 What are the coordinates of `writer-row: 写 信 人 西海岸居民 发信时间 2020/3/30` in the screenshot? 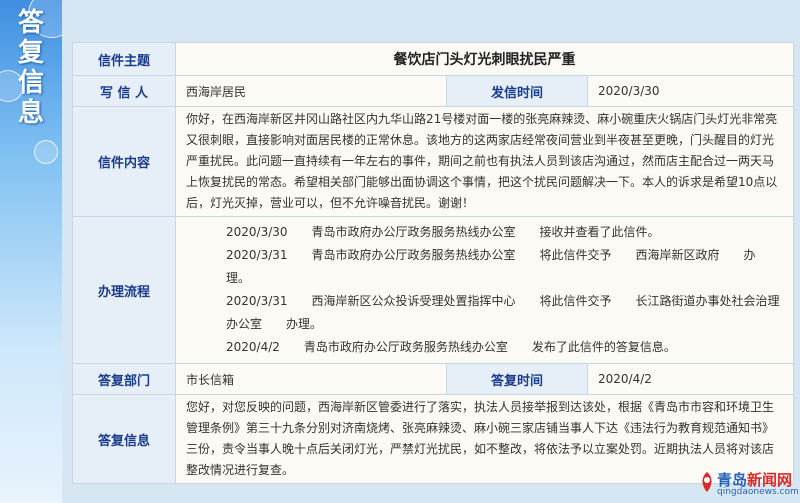 It's located at (433, 91).